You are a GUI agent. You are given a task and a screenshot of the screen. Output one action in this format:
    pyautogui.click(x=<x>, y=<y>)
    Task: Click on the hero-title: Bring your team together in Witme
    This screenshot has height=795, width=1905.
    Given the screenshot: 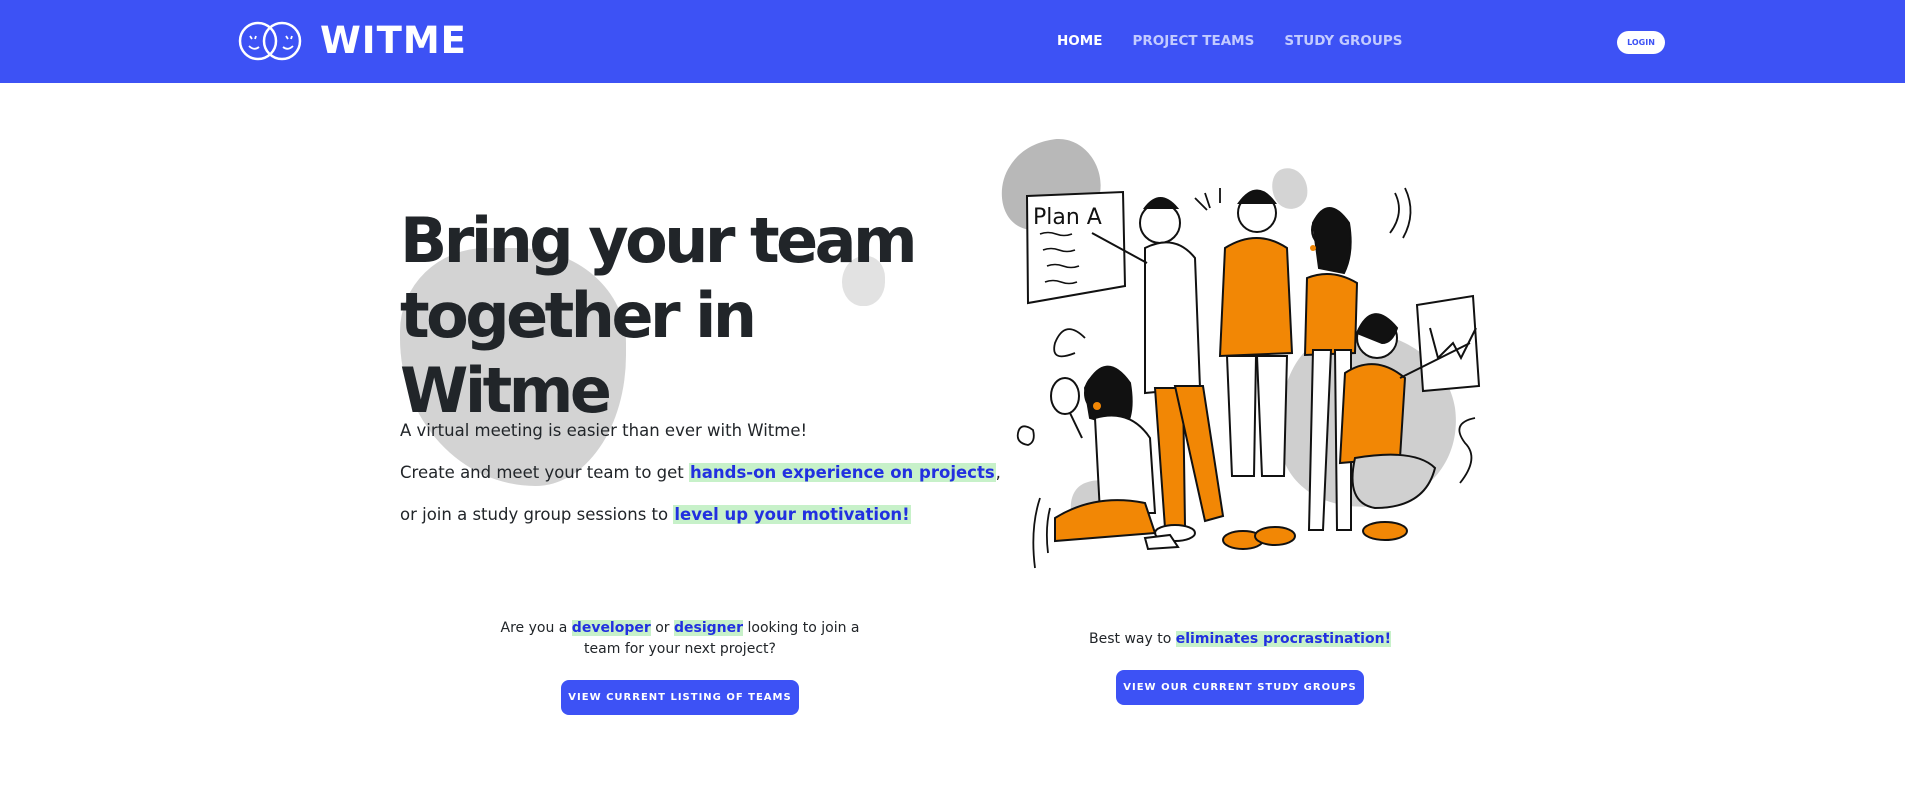 What is the action you would take?
    pyautogui.click(x=680, y=315)
    